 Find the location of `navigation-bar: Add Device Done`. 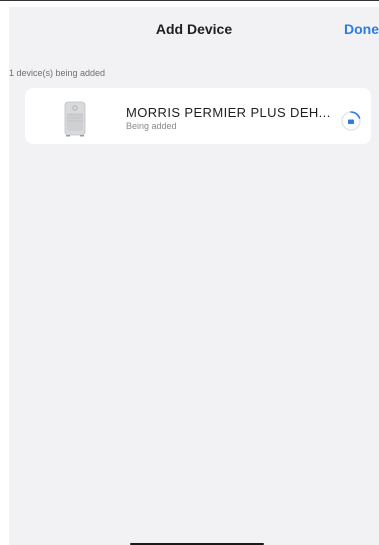

navigation-bar: Add Device Done is located at coordinates (194, 29).